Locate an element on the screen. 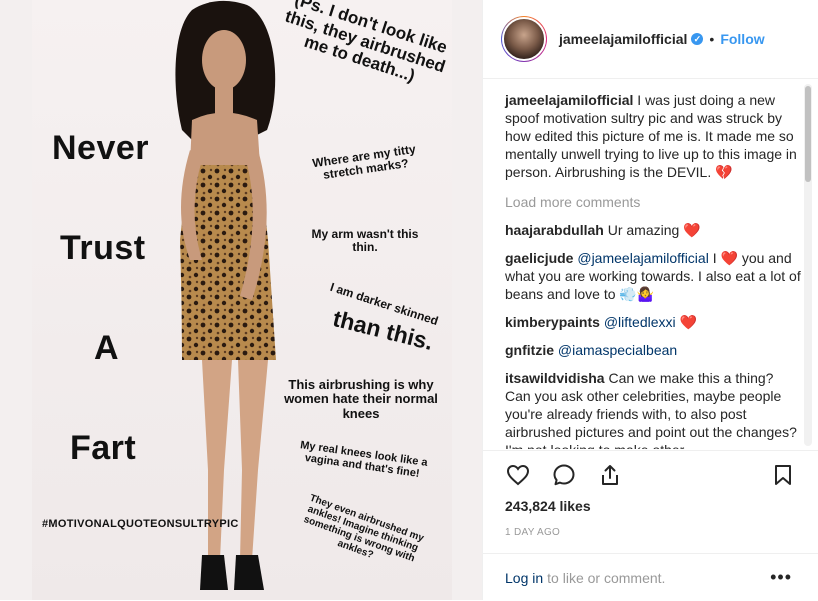  comment-item: haajarabdullah Ur amazing ❤️ is located at coordinates (653, 230).